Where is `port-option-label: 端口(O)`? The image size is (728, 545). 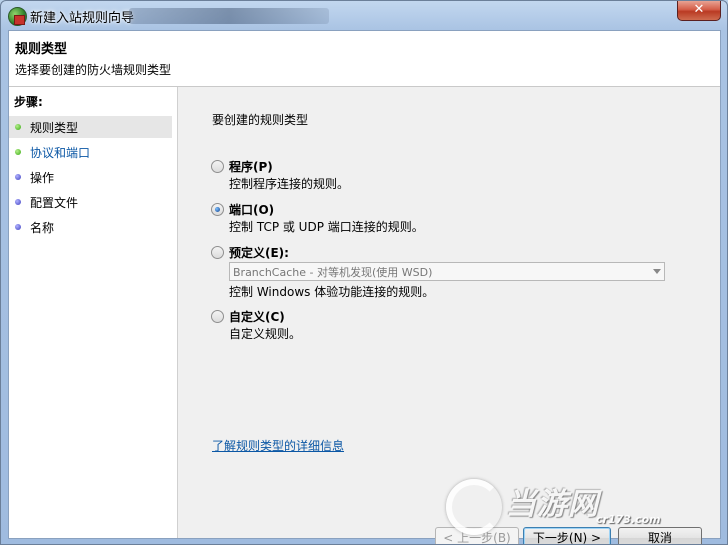 port-option-label: 端口(O) is located at coordinates (251, 209).